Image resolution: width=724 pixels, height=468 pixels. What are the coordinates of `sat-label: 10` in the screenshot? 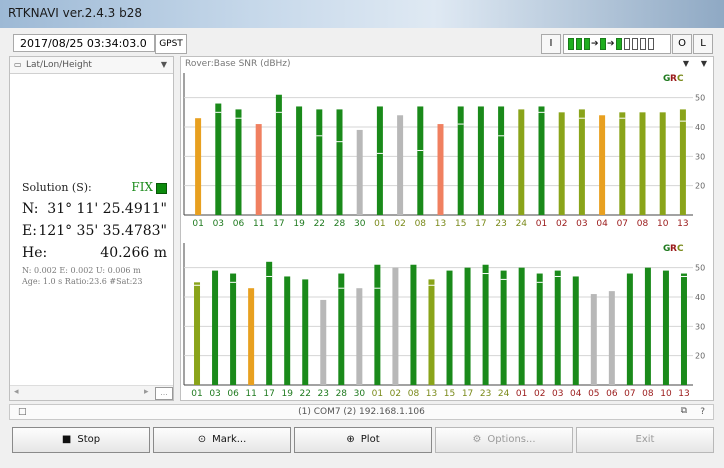 It's located at (666, 394).